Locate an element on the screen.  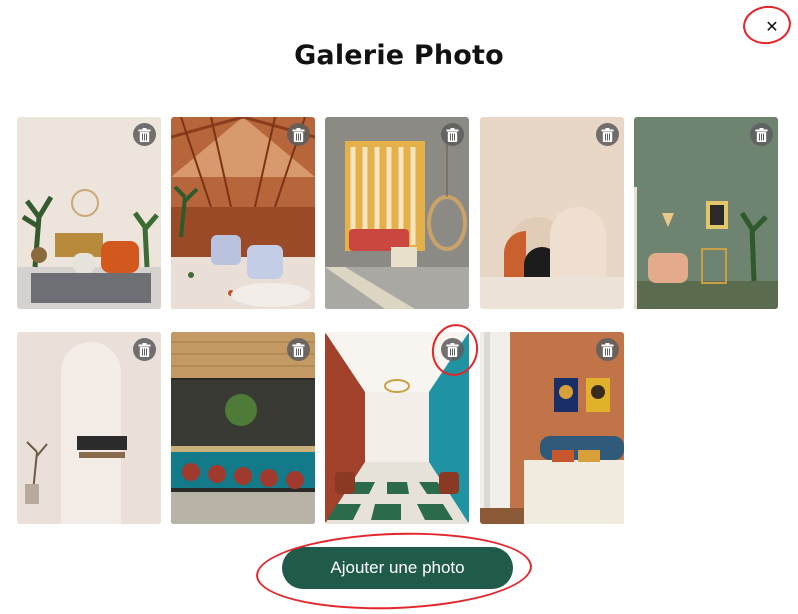
photo-sunny-room is located at coordinates (397, 213).